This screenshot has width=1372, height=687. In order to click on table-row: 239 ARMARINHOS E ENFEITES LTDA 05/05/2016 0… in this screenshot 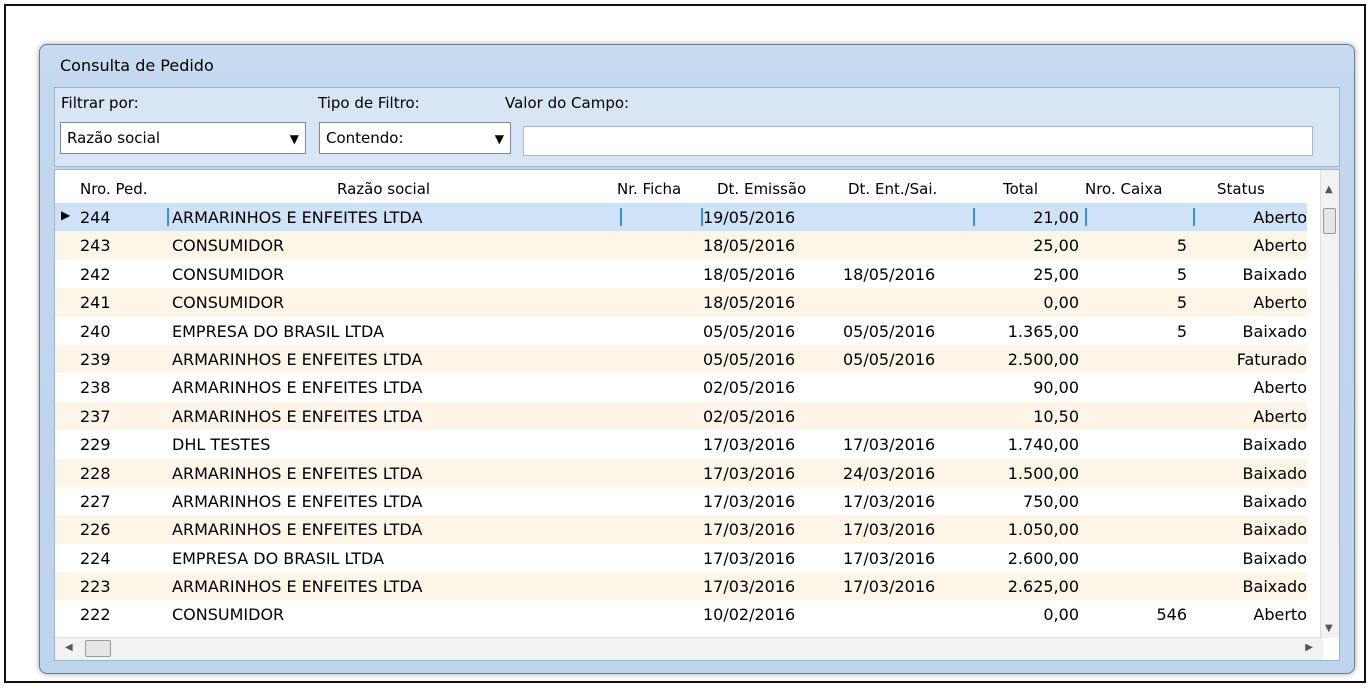, I will do `click(681, 359)`.